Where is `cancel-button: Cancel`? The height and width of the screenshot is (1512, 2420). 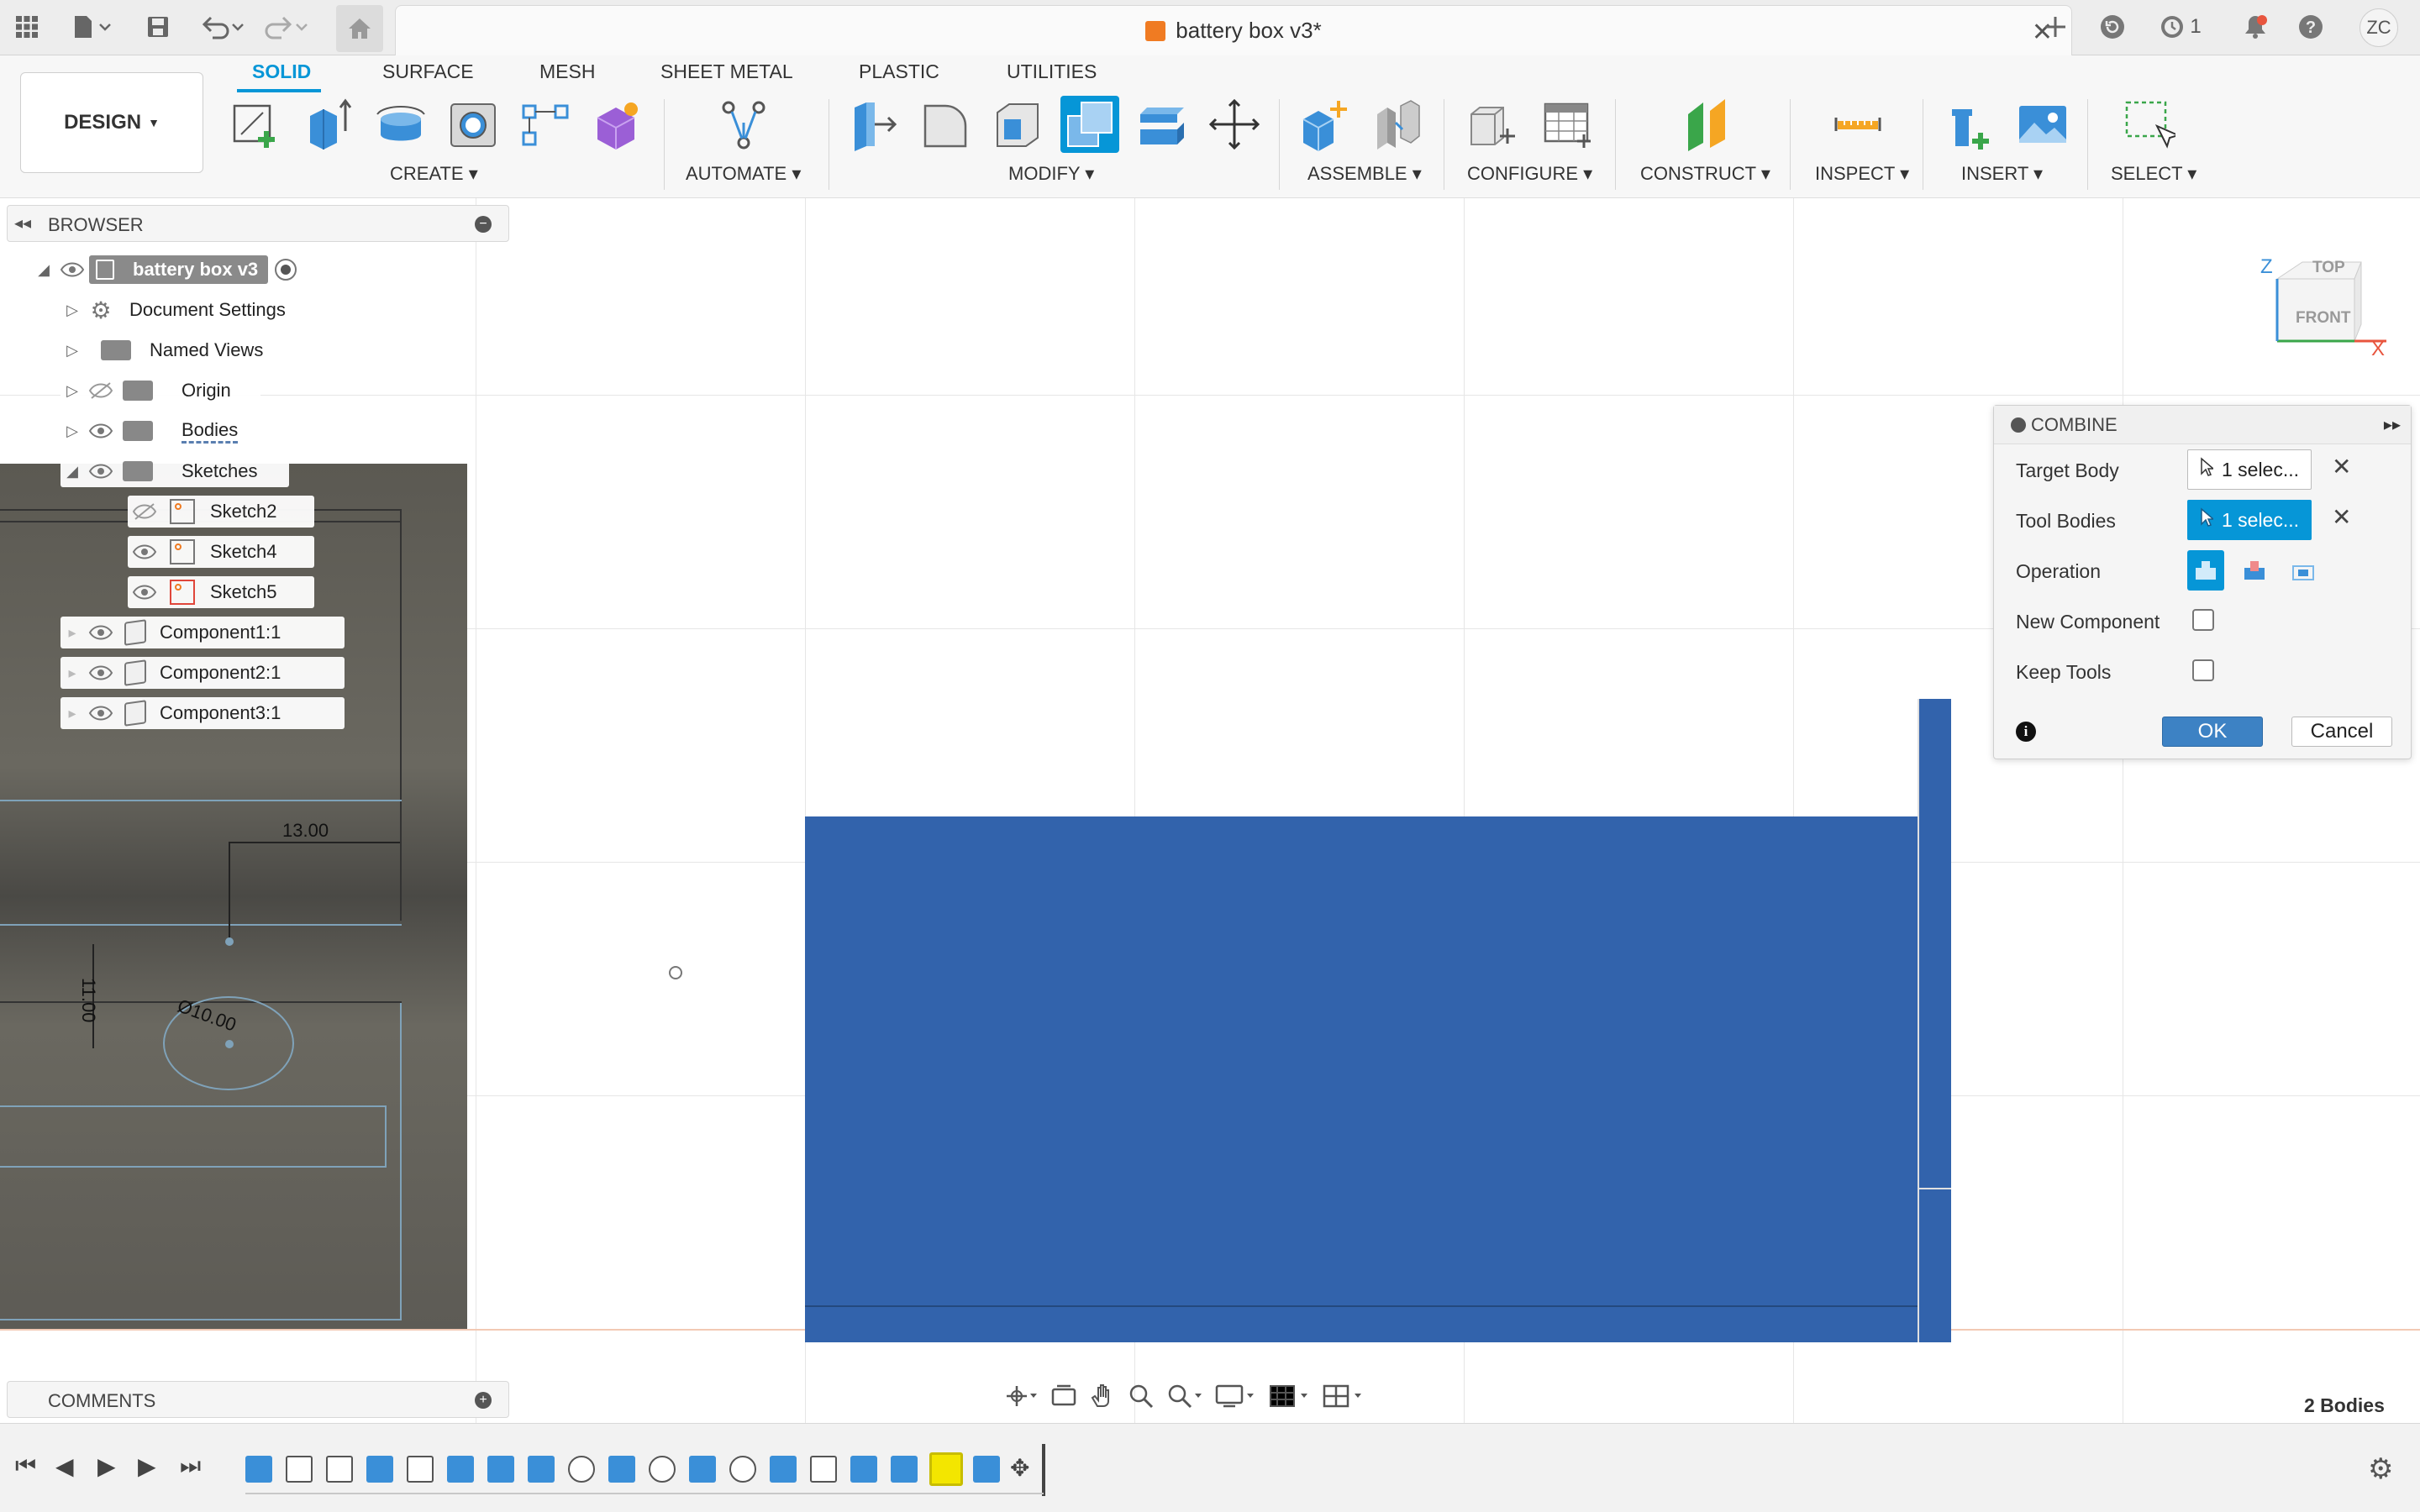 cancel-button: Cancel is located at coordinates (2341, 732).